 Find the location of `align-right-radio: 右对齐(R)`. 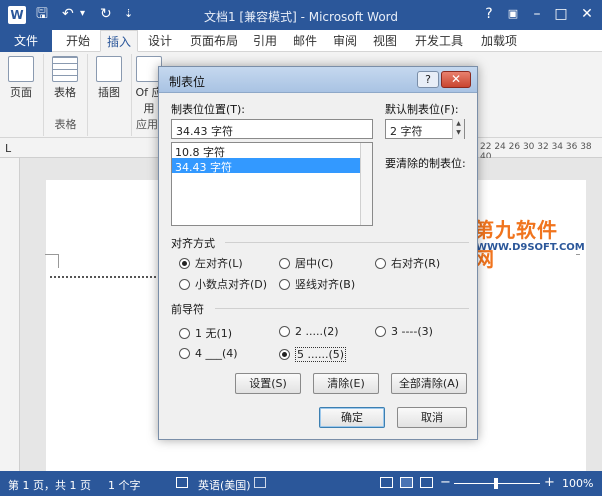

align-right-radio: 右对齐(R) is located at coordinates (407, 263).